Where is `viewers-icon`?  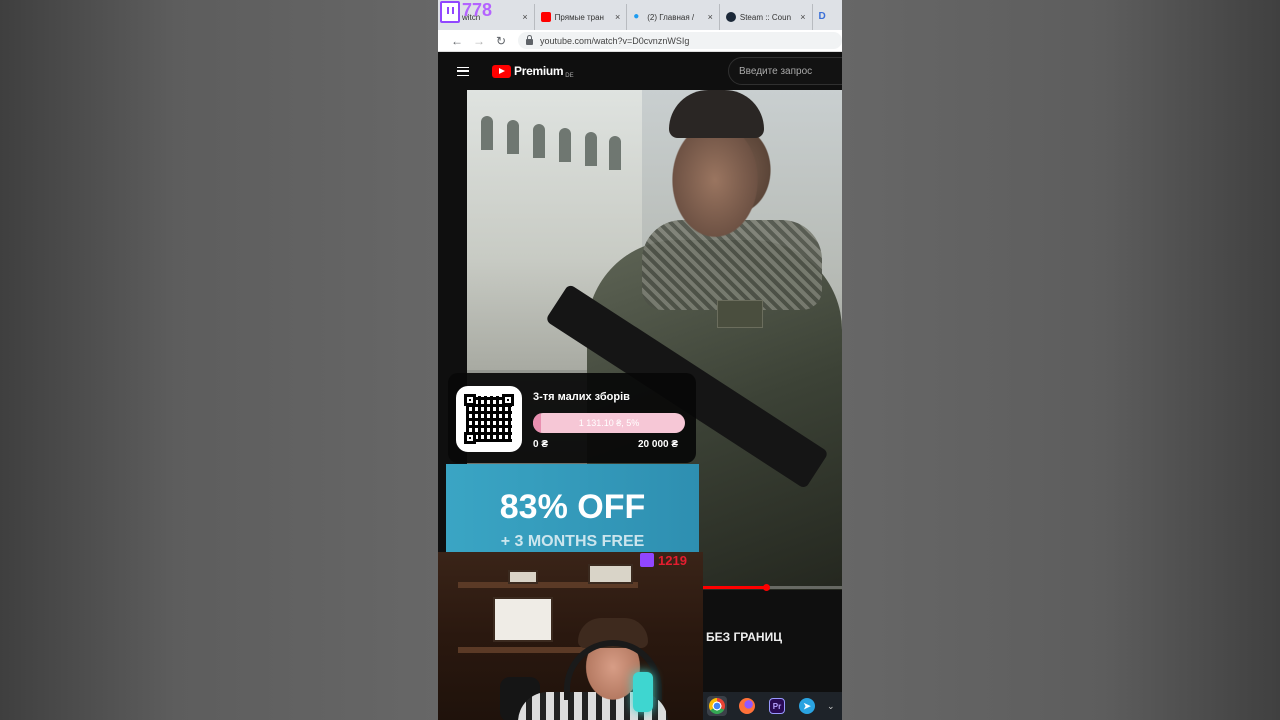 viewers-icon is located at coordinates (647, 560).